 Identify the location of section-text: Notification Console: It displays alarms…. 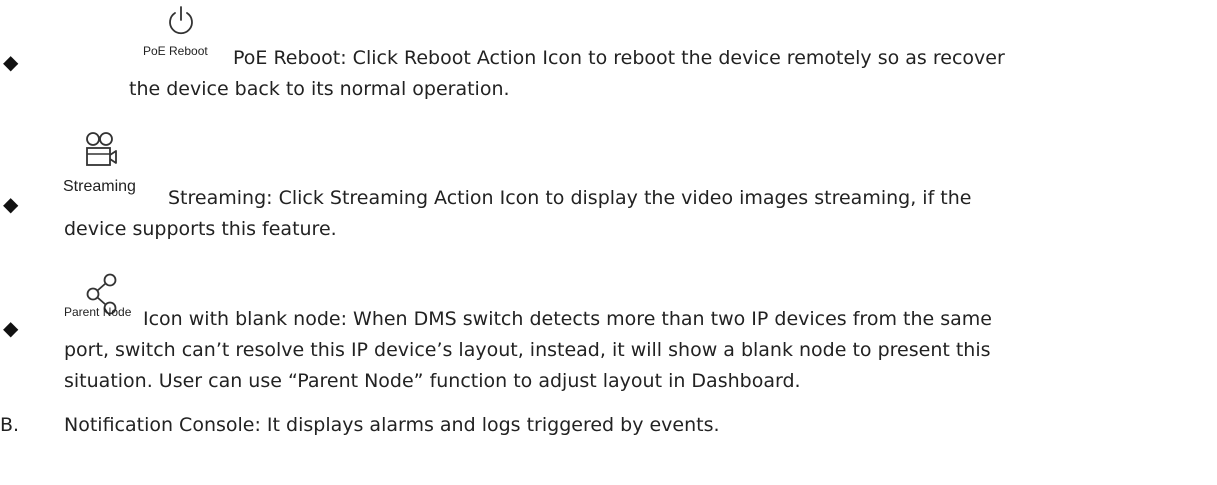
(392, 425).